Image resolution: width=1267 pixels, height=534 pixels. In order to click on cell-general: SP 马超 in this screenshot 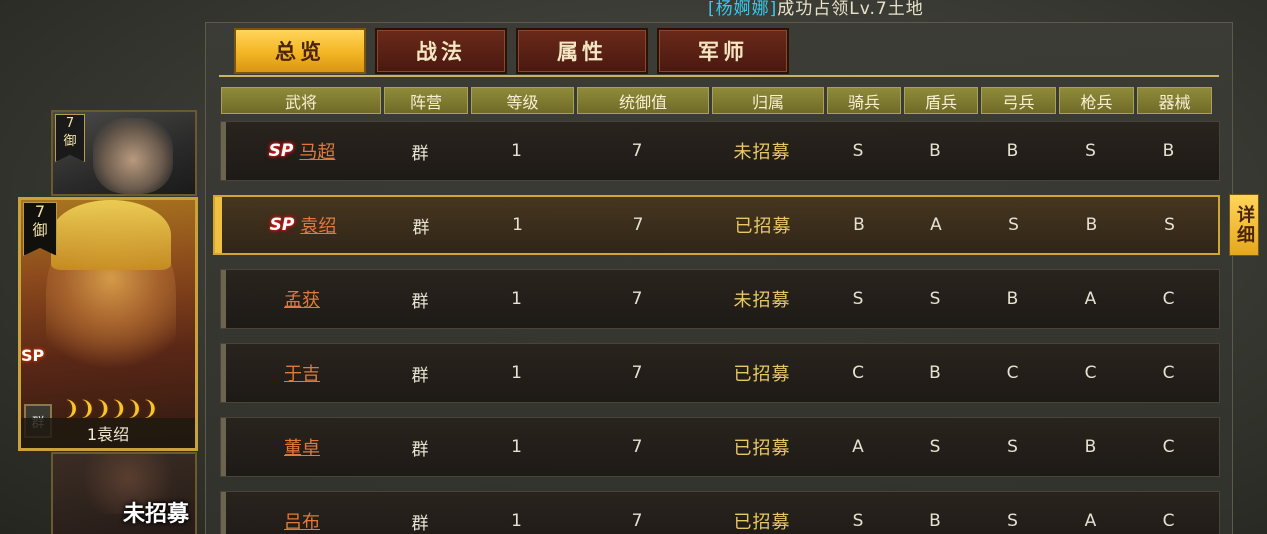, I will do `click(302, 151)`.